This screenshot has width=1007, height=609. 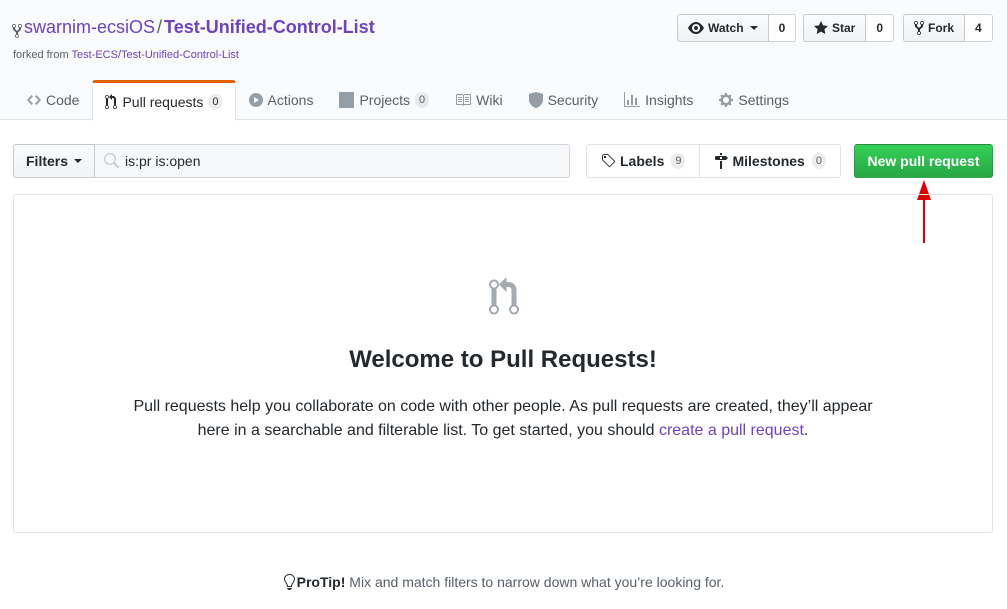 I want to click on labels-label: Labels, so click(x=642, y=161).